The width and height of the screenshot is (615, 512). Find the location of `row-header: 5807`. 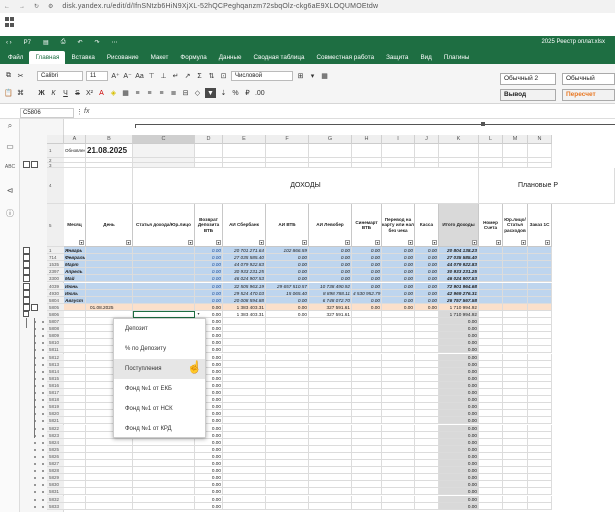

row-header: 5807 is located at coordinates (55, 322).